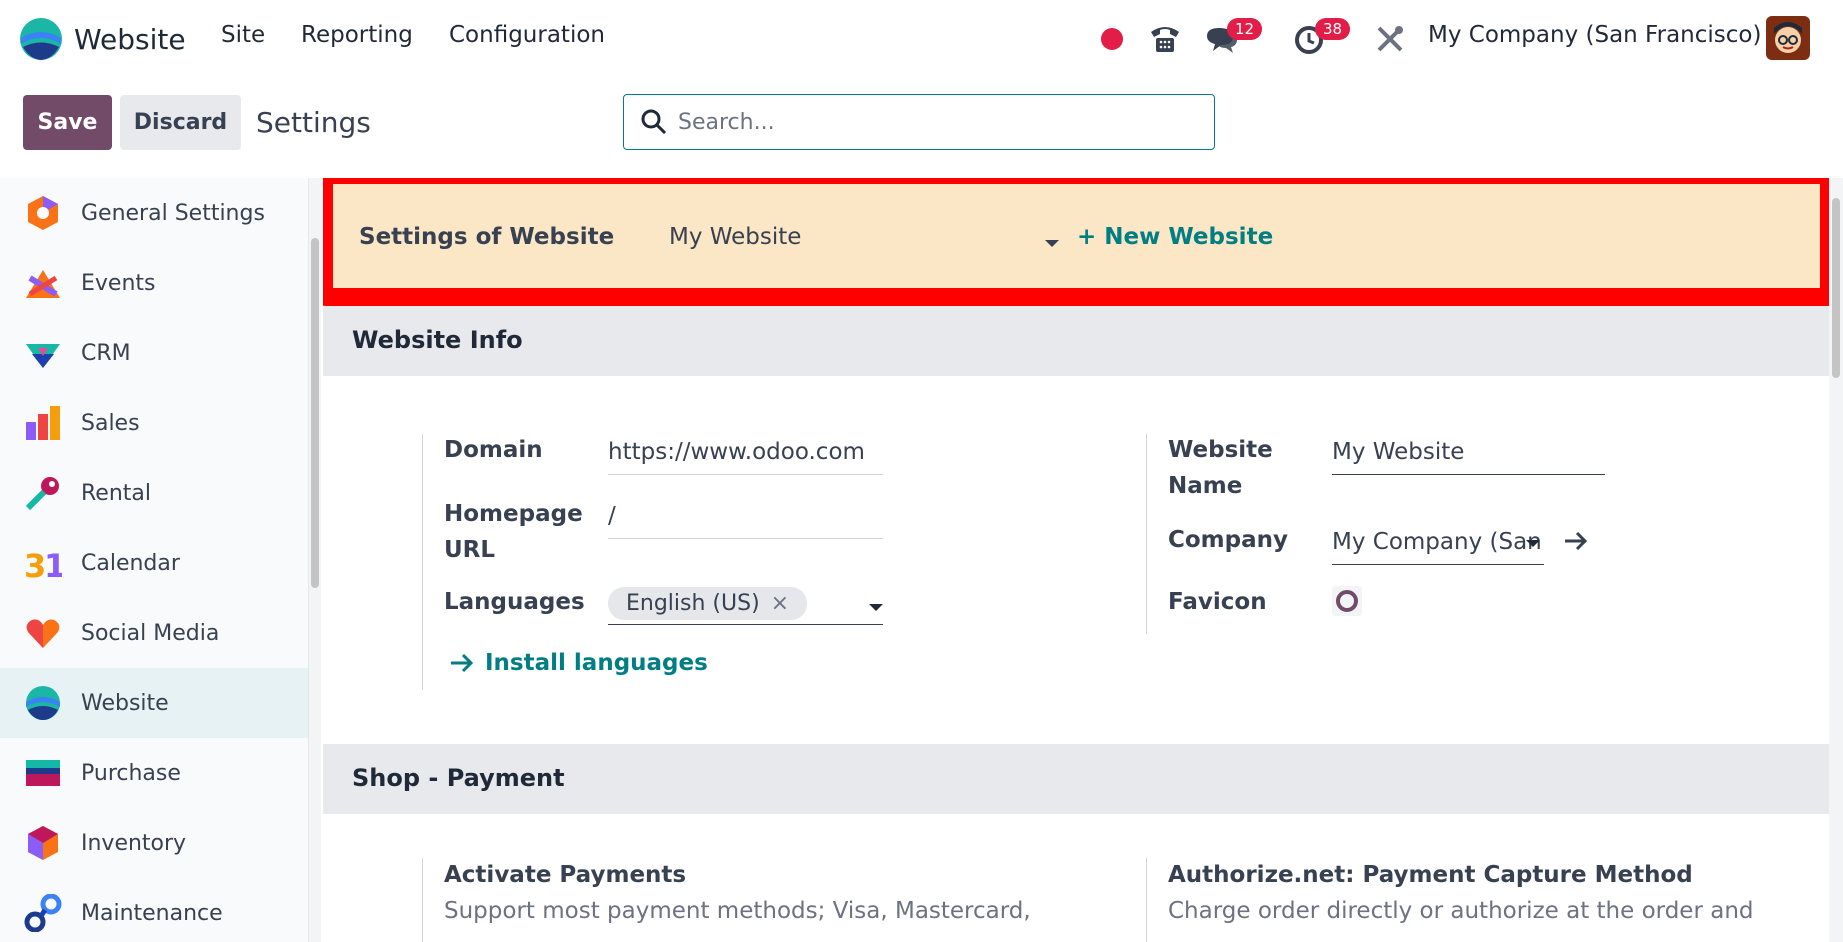  What do you see at coordinates (745, 518) in the screenshot?
I see `homepage-url-field: /` at bounding box center [745, 518].